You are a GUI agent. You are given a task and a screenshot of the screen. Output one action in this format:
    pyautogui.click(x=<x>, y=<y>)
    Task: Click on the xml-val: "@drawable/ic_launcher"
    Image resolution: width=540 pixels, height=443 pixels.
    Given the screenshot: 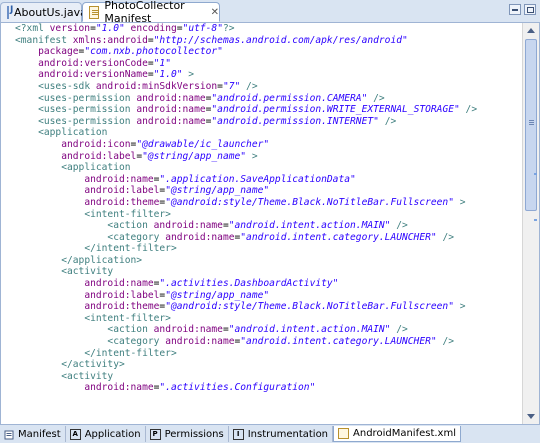 What is the action you would take?
    pyautogui.click(x=203, y=144)
    